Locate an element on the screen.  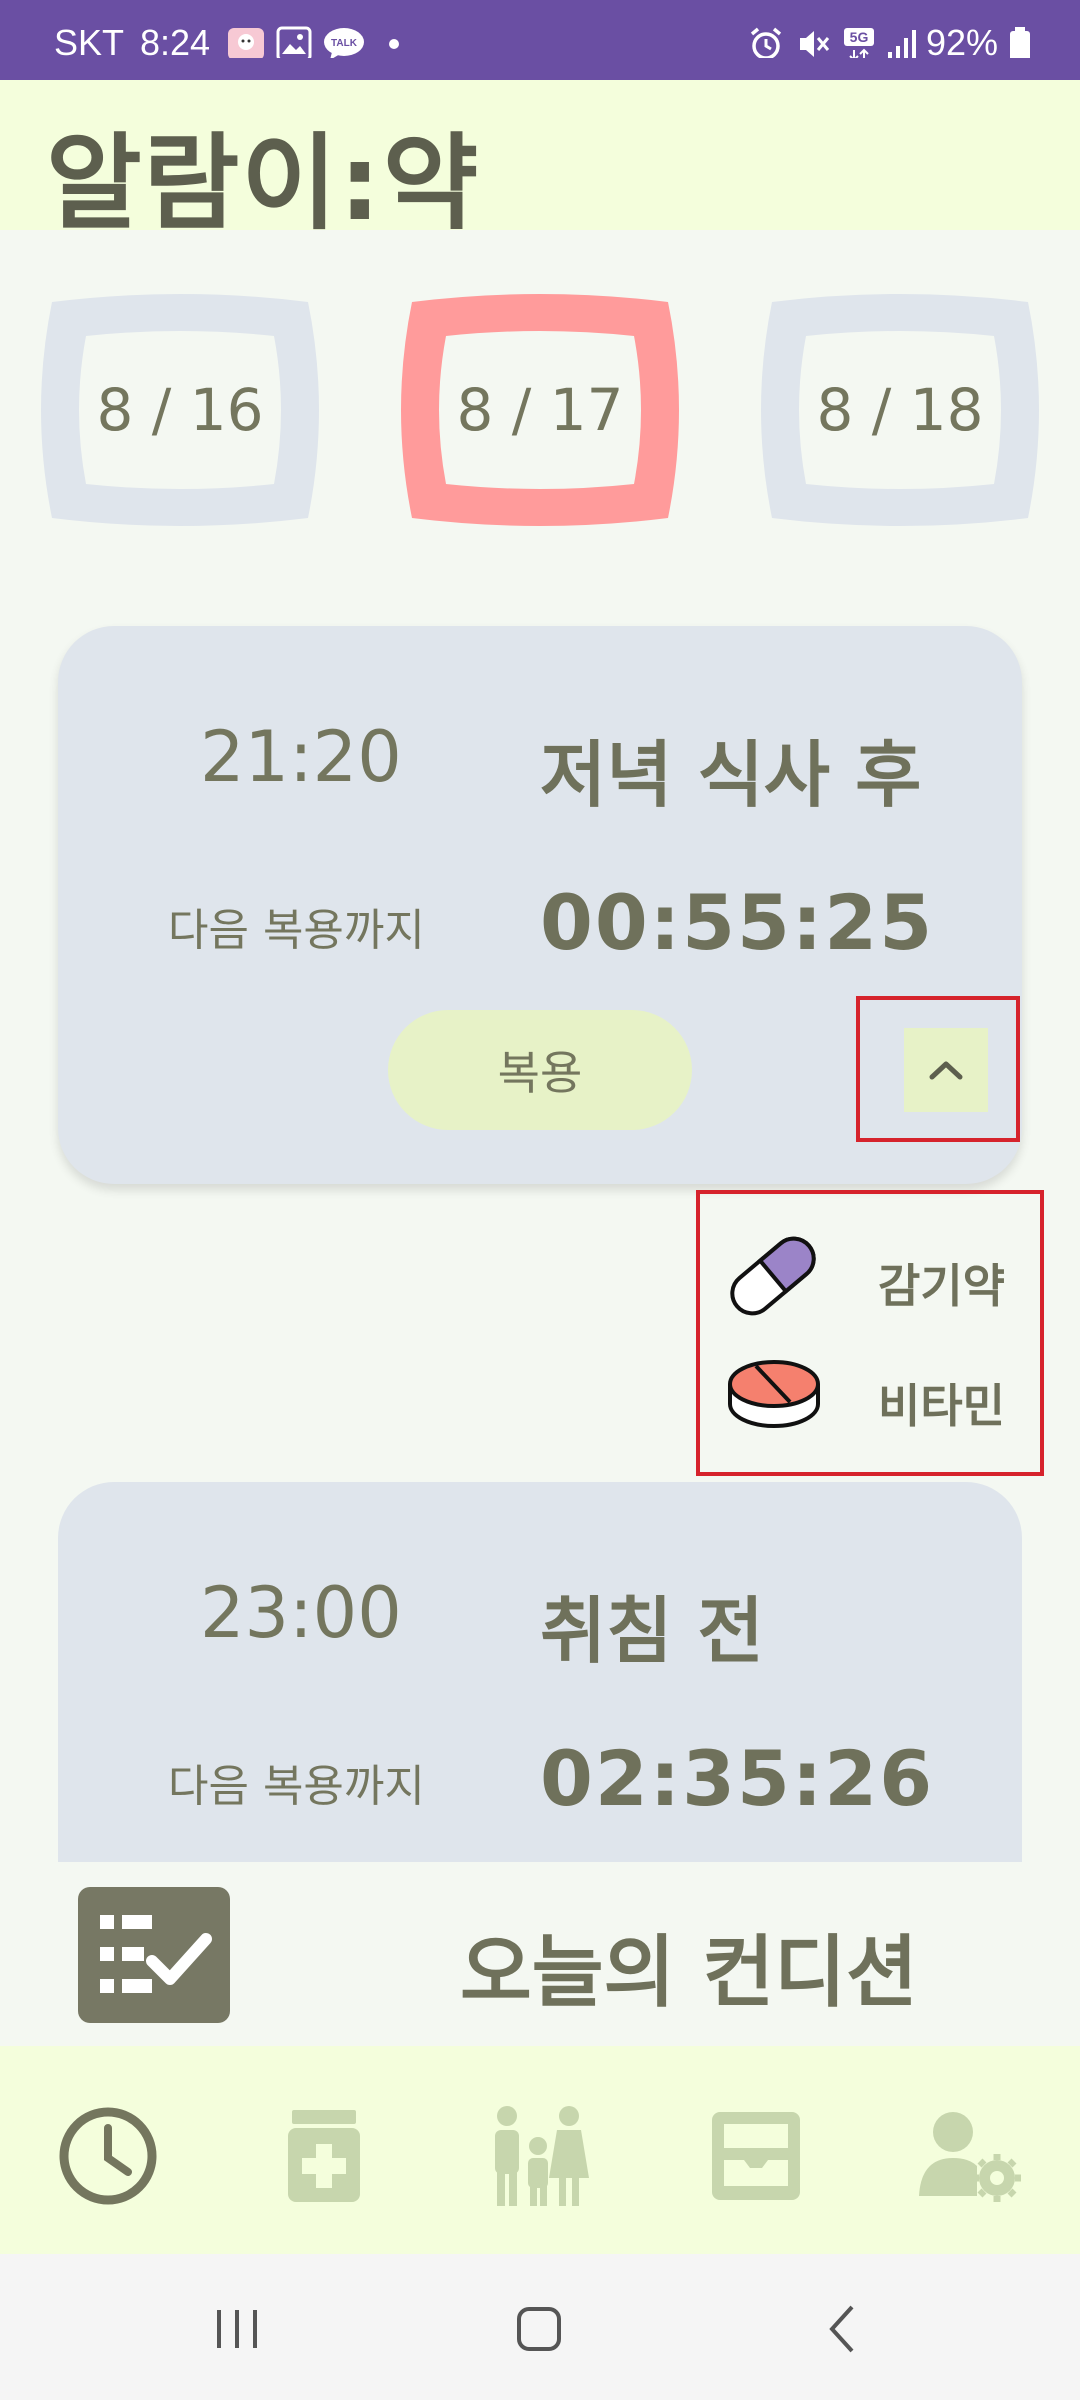
pill-case-icon is located at coordinates (756, 2156).